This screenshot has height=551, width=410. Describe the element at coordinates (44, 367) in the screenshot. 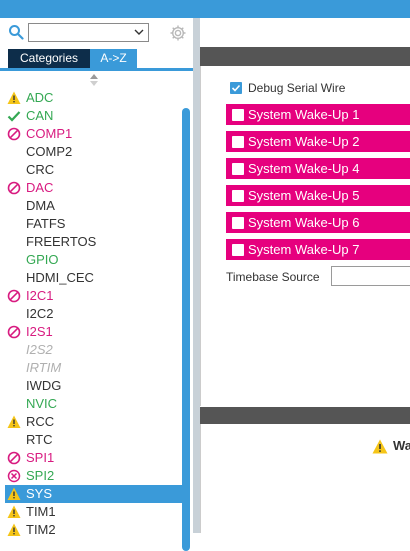

I see `list-item-label: IRTIM` at that location.